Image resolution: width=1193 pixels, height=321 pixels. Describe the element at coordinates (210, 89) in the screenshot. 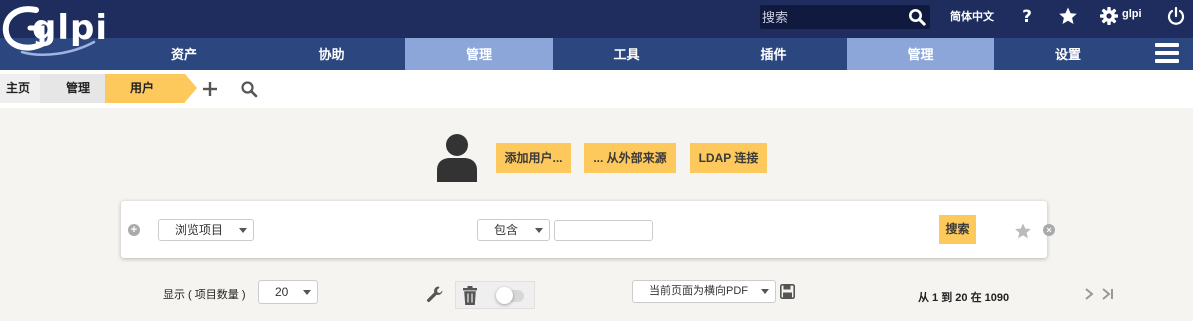

I see `add-icon` at that location.